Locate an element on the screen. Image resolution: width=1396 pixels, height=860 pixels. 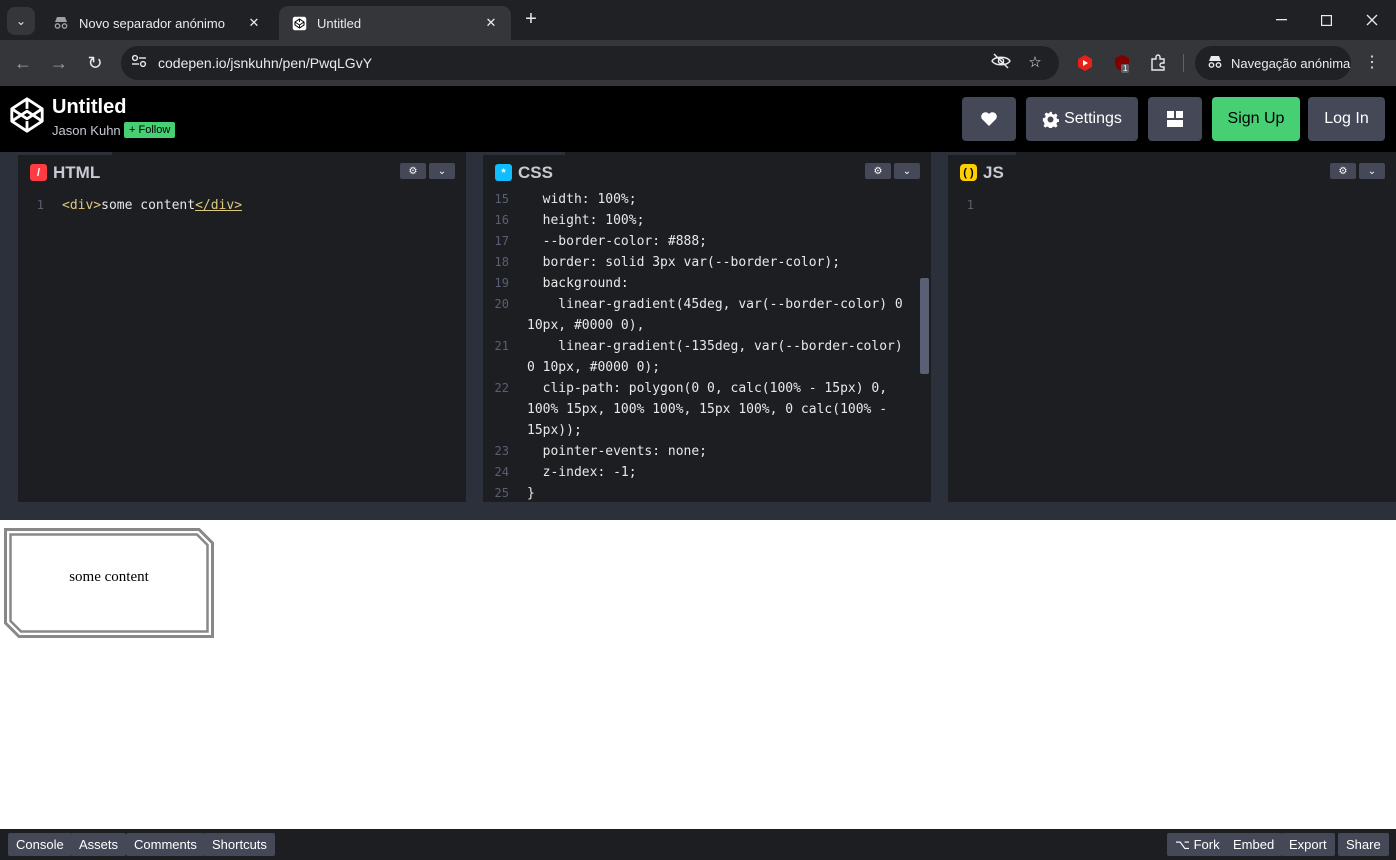
pen-author: Jason Kuhn is located at coordinates (86, 130).